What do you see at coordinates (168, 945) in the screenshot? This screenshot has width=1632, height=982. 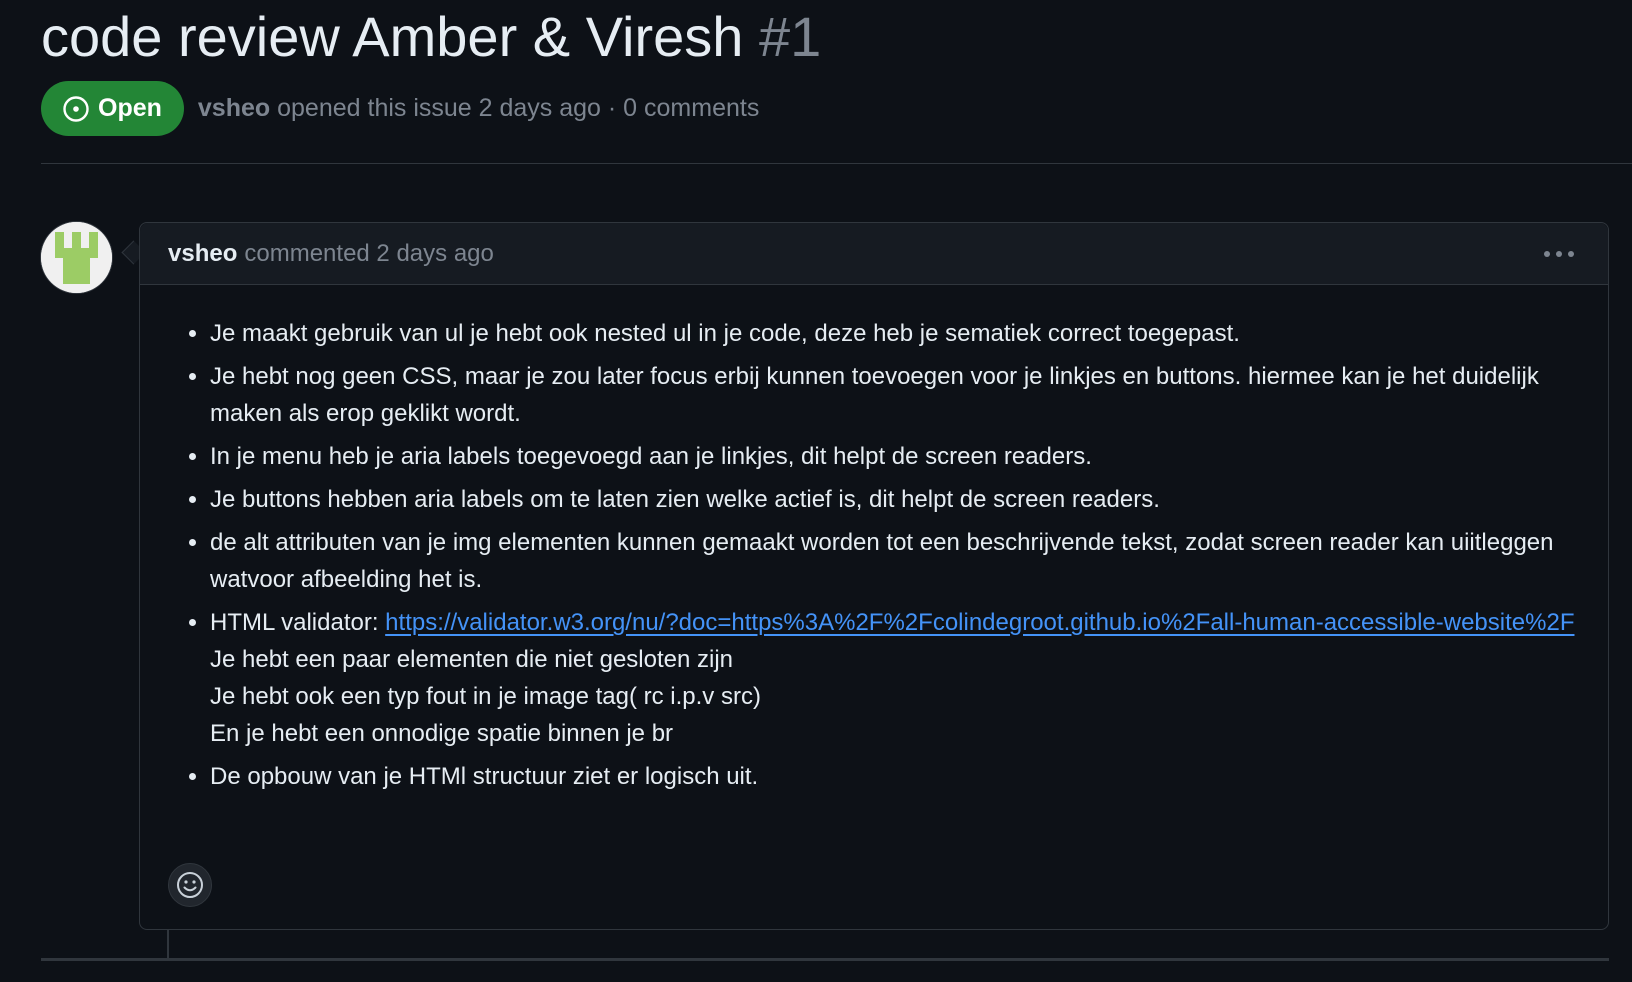 I see `timeline-line` at bounding box center [168, 945].